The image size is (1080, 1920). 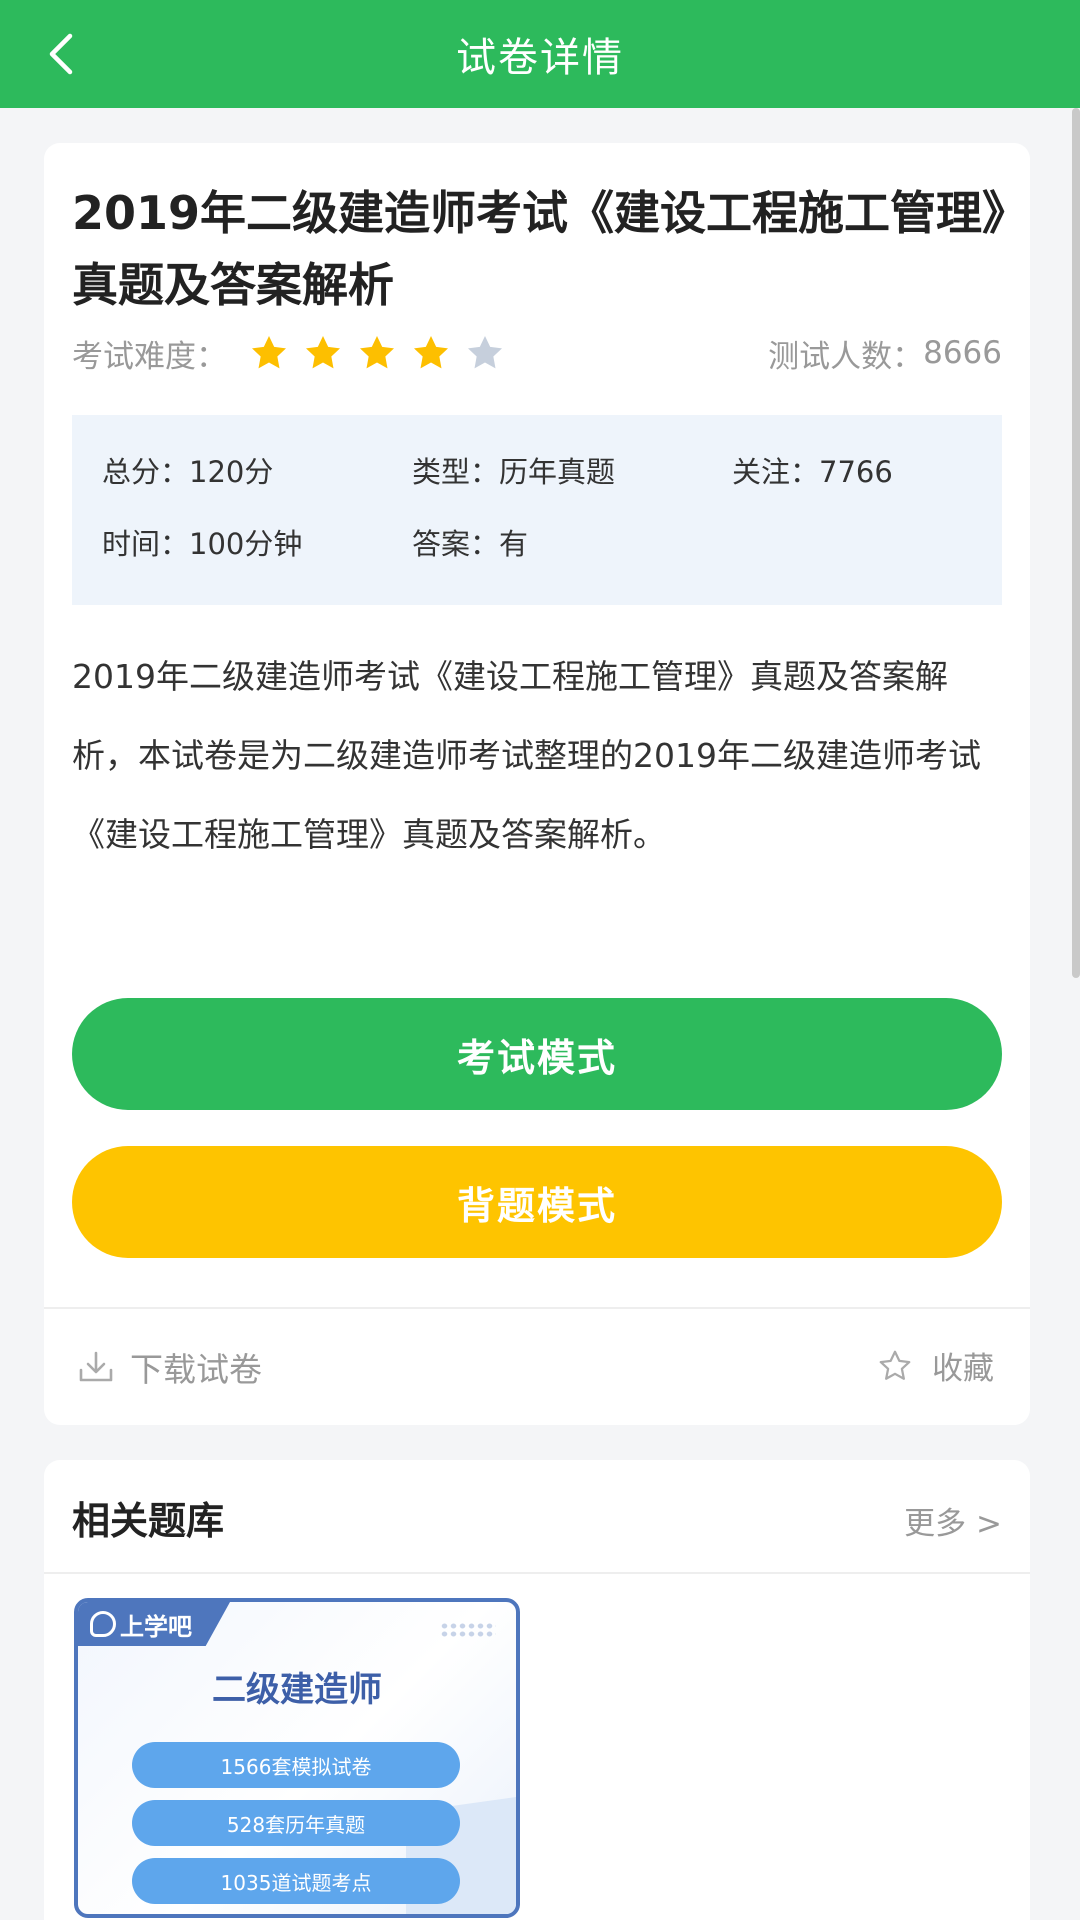 I want to click on favorite-button: 收藏, so click(x=935, y=1365).